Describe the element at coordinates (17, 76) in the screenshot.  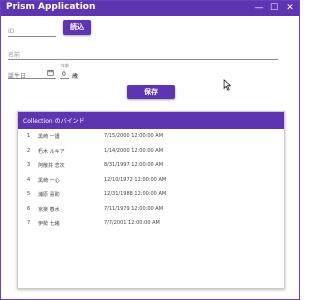
I see `birthdate-label: 誕生日` at that location.